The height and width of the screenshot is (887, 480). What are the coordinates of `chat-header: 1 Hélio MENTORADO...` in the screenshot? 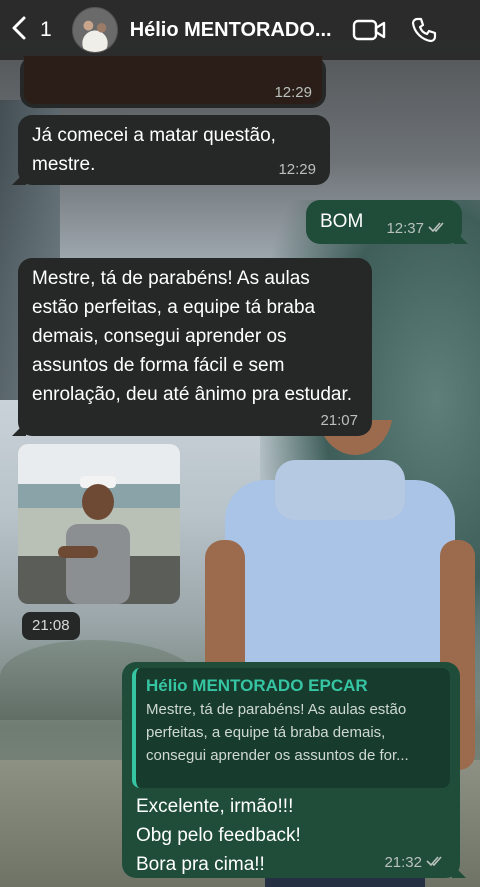 It's located at (240, 30).